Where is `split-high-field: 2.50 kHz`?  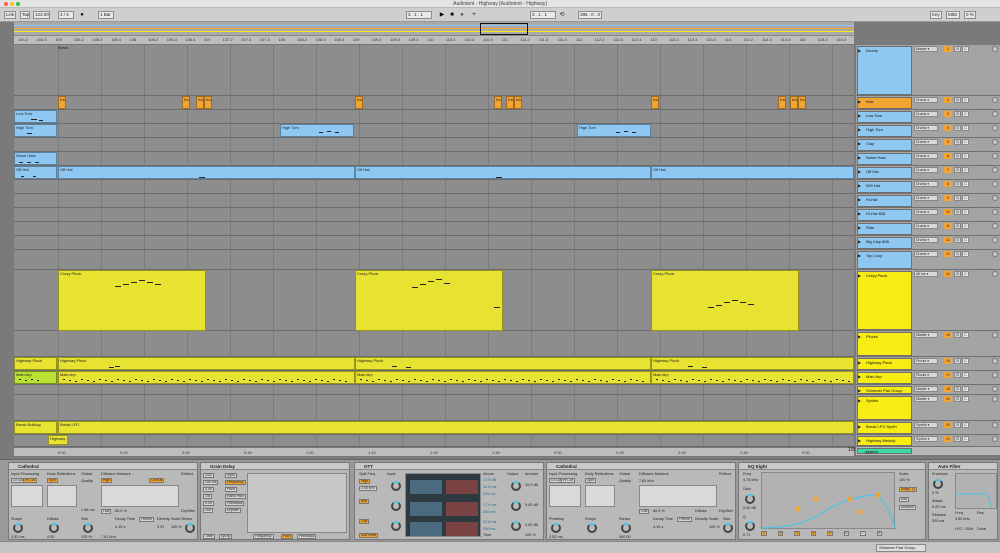
split-high-field: 2.50 kHz is located at coordinates (368, 488).